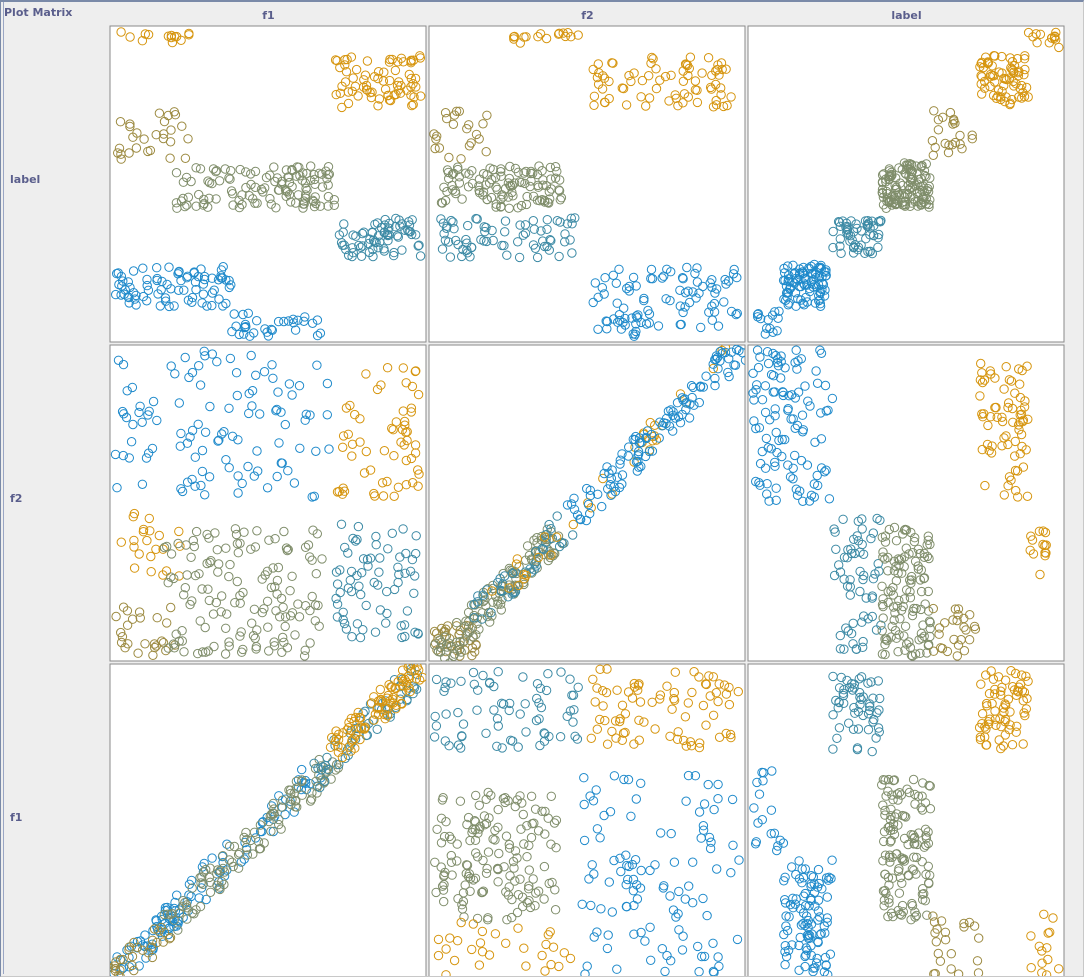 The height and width of the screenshot is (977, 1084). What do you see at coordinates (906, 819) in the screenshot?
I see `panel-f1-vs-label` at bounding box center [906, 819].